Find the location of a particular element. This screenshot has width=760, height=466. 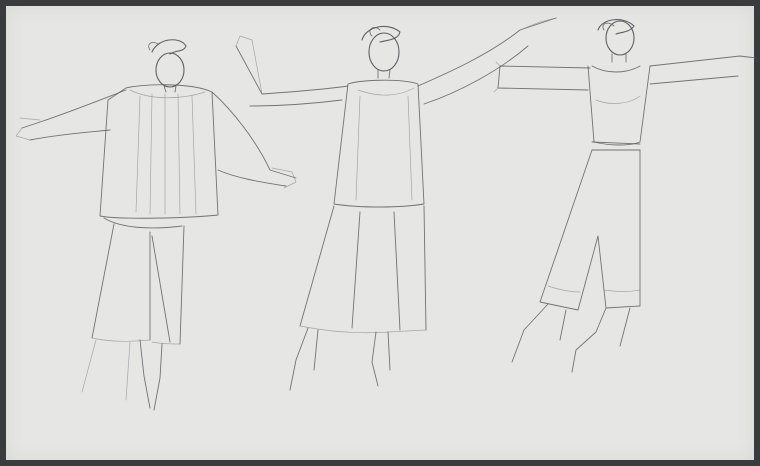

figure-3-left-sleeve is located at coordinates (544, 78).